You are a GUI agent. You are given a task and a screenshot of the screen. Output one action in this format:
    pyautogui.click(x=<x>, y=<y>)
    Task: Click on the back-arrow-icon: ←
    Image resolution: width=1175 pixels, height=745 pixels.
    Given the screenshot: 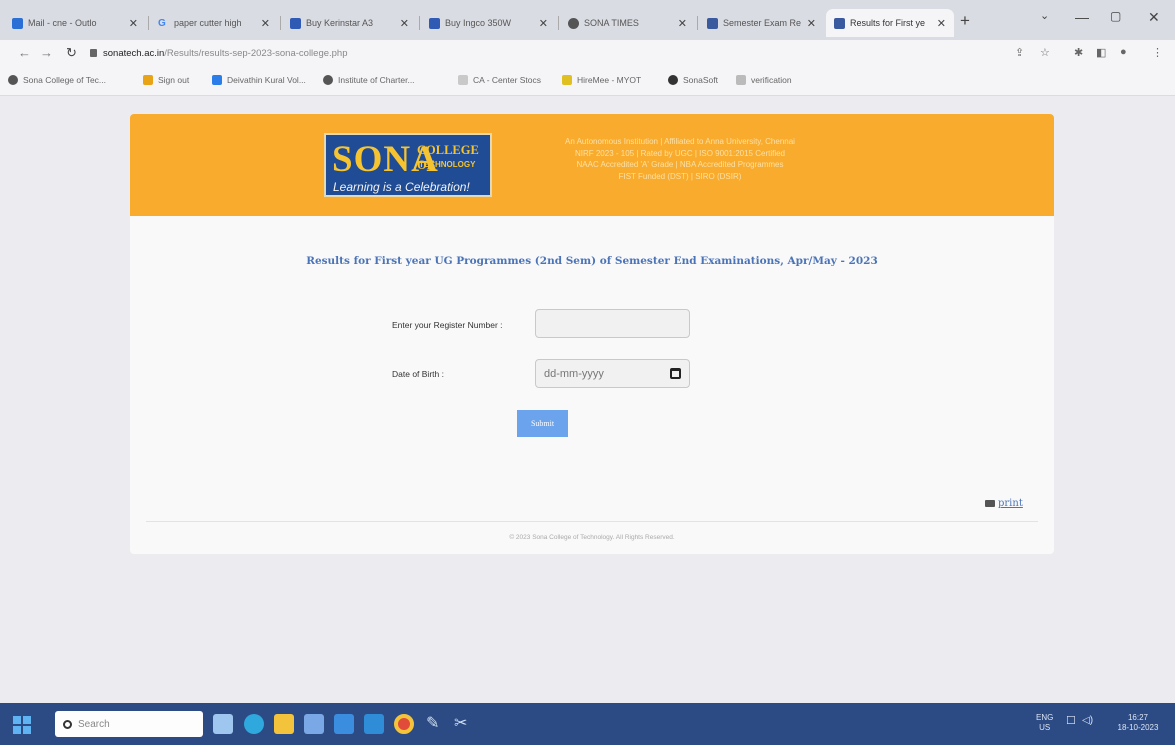 What is the action you would take?
    pyautogui.click(x=24, y=52)
    